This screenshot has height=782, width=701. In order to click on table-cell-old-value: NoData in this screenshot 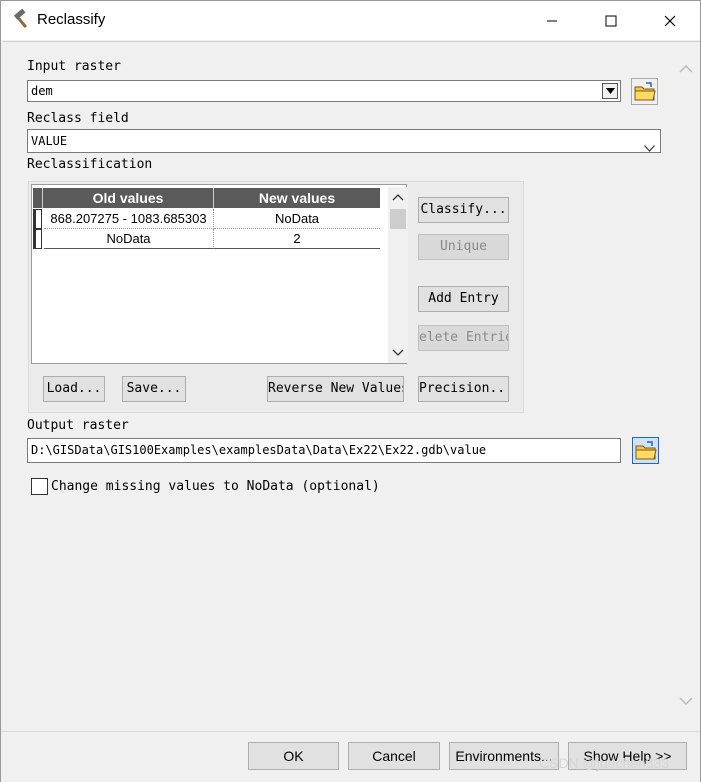, I will do `click(129, 239)`.